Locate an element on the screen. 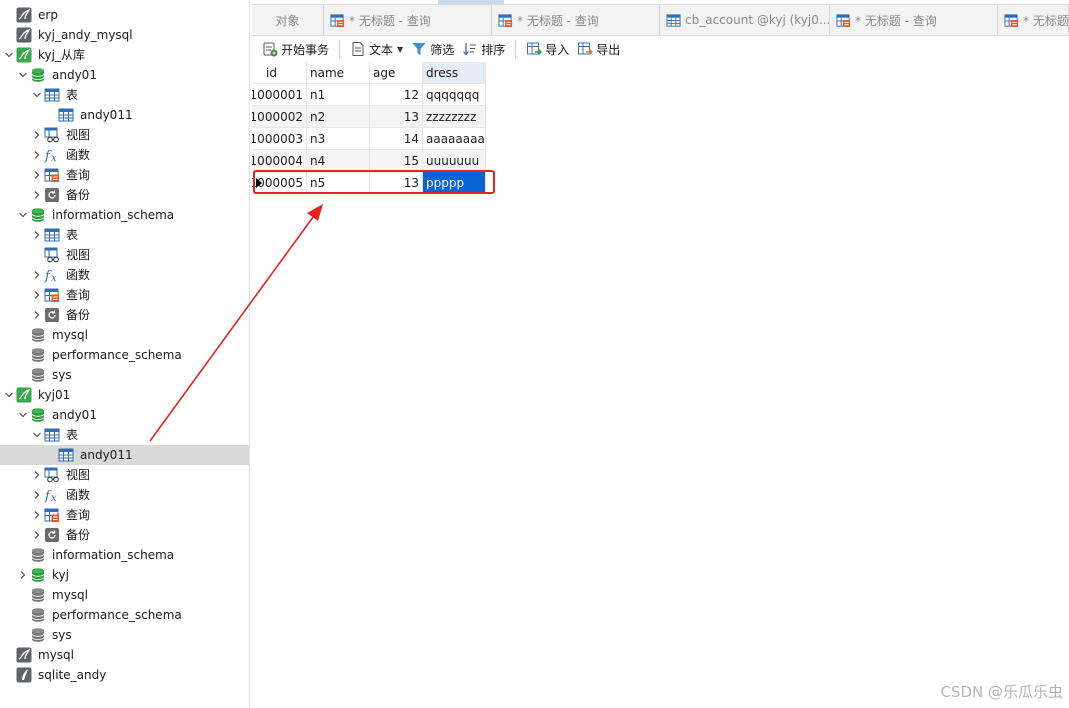 This screenshot has height=708, width=1069. tab-2: * 无标题 - 查询 is located at coordinates (408, 20).